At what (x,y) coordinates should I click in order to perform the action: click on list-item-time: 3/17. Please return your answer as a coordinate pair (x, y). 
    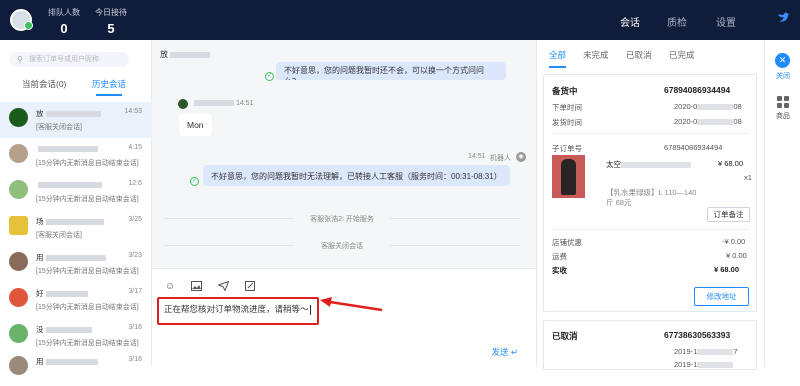
    Looking at the image, I should click on (135, 291).